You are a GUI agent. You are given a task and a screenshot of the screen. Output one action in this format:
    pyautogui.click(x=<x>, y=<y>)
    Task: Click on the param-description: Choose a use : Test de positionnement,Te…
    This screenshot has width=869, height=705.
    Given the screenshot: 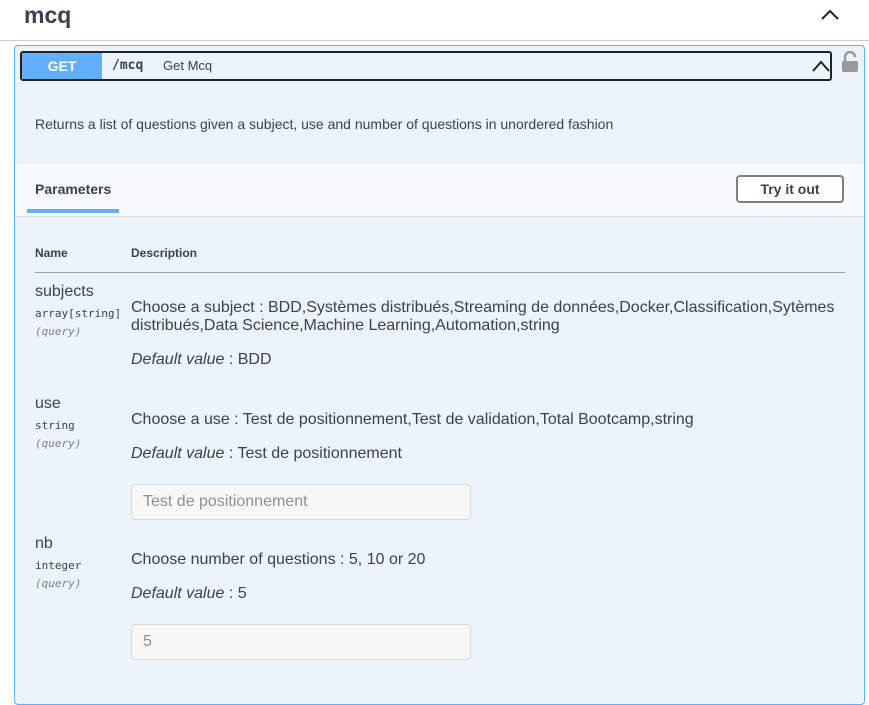 What is the action you would take?
    pyautogui.click(x=412, y=419)
    